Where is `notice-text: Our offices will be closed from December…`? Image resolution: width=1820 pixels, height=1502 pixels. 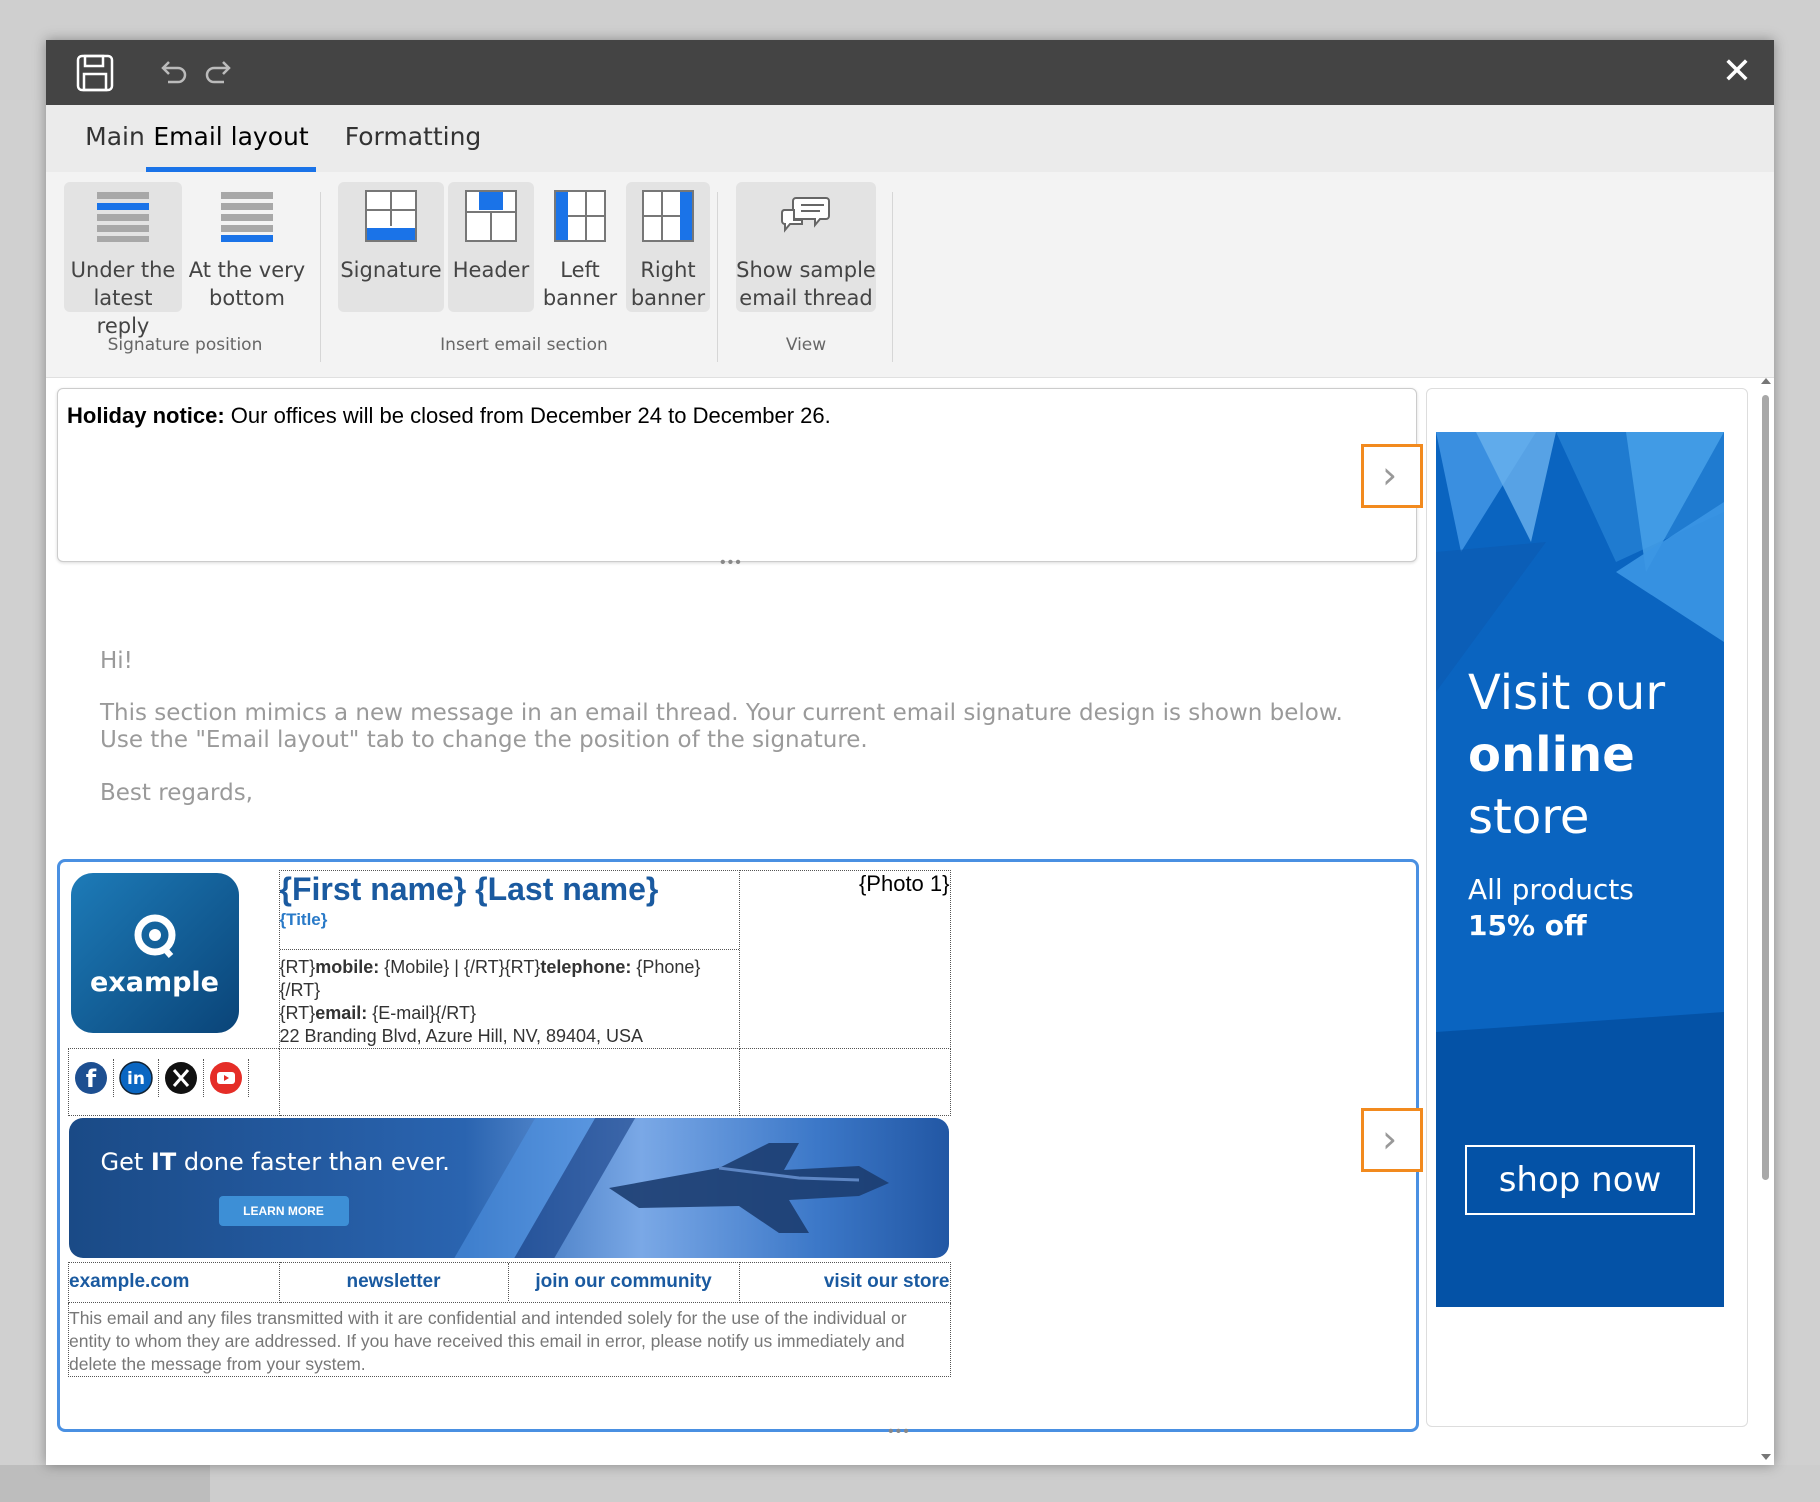 notice-text: Our offices will be closed from December… is located at coordinates (527, 415).